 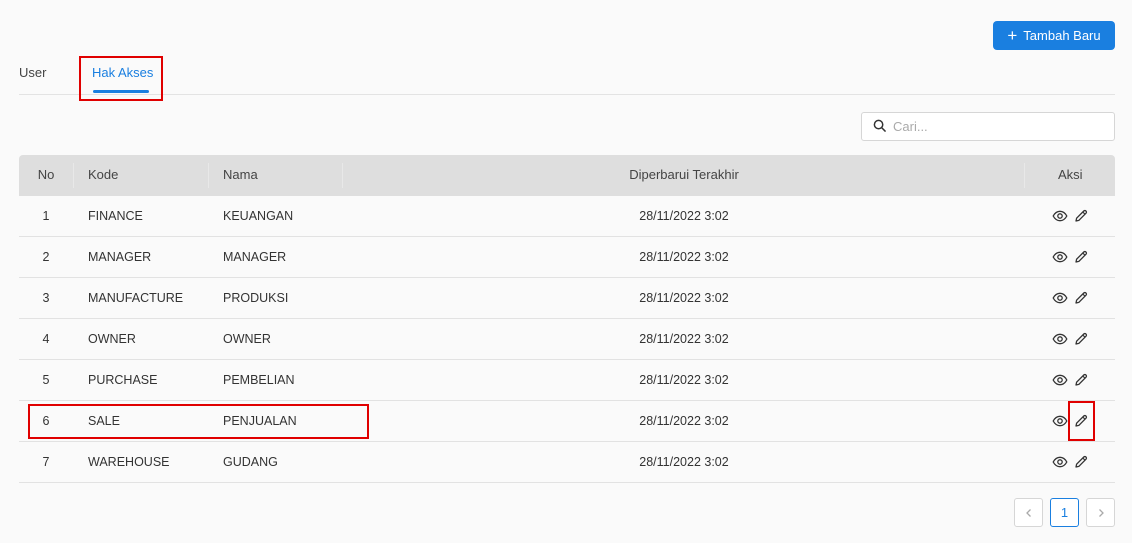 I want to click on cell-no: 5, so click(x=46, y=380).